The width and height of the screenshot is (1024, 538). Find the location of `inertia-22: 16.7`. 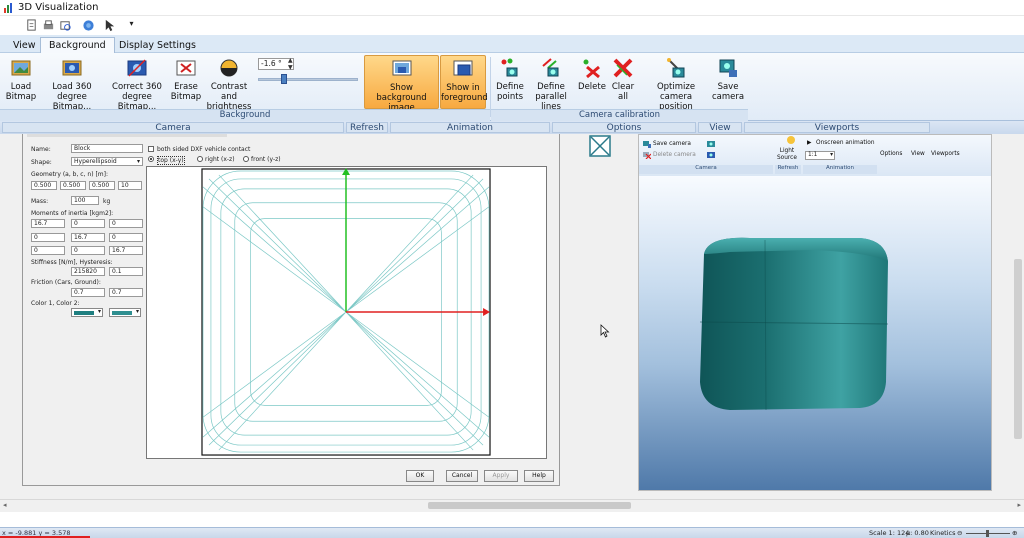

inertia-22: 16.7 is located at coordinates (88, 237).